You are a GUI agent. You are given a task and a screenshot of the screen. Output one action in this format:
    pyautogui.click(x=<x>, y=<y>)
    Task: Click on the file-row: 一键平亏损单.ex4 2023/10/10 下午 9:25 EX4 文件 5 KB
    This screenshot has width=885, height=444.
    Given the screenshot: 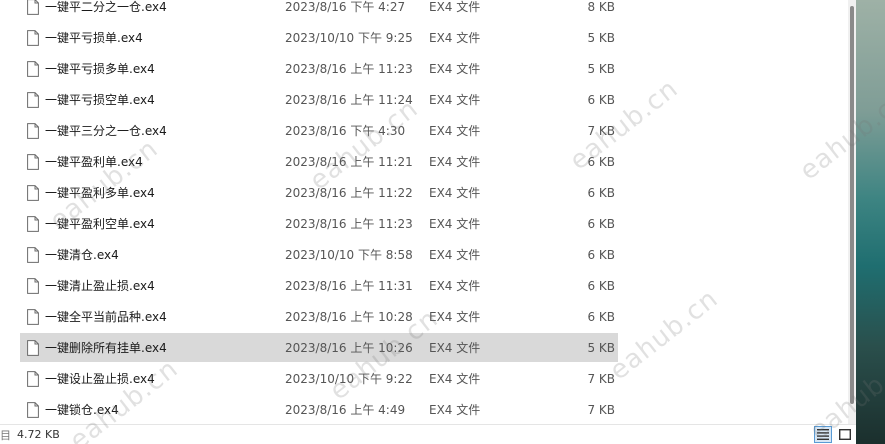 What is the action you would take?
    pyautogui.click(x=319, y=37)
    